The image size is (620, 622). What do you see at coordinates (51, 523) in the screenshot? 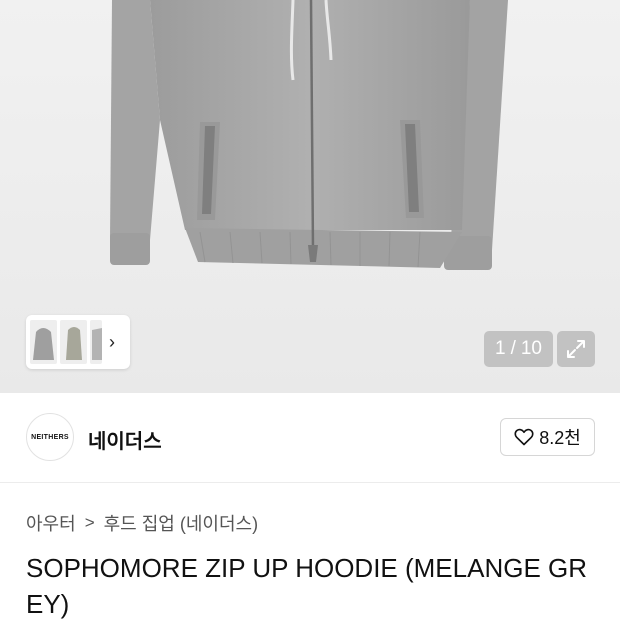
I see `breadcrumb-item-outer: 아우터` at bounding box center [51, 523].